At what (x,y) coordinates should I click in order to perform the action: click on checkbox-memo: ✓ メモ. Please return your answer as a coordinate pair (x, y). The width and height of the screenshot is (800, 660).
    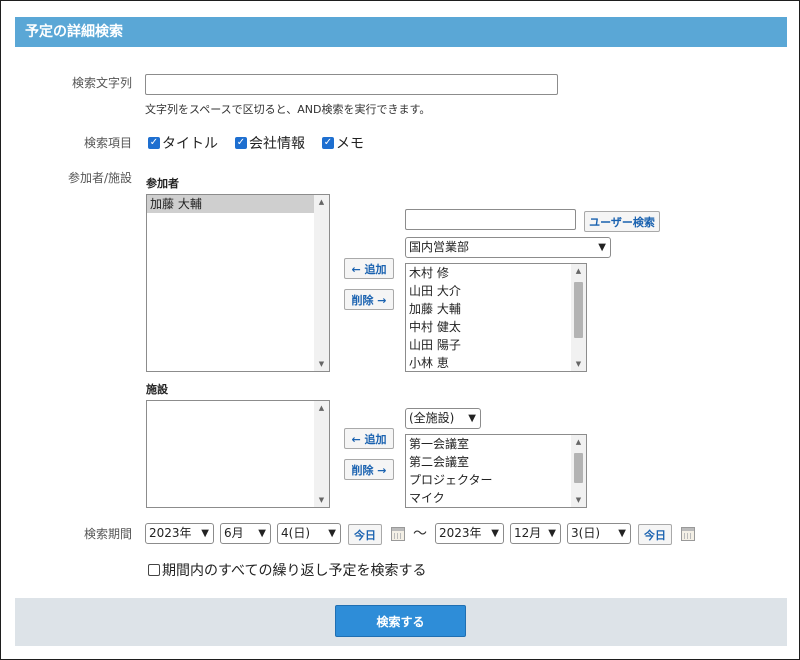
    Looking at the image, I should click on (343, 143).